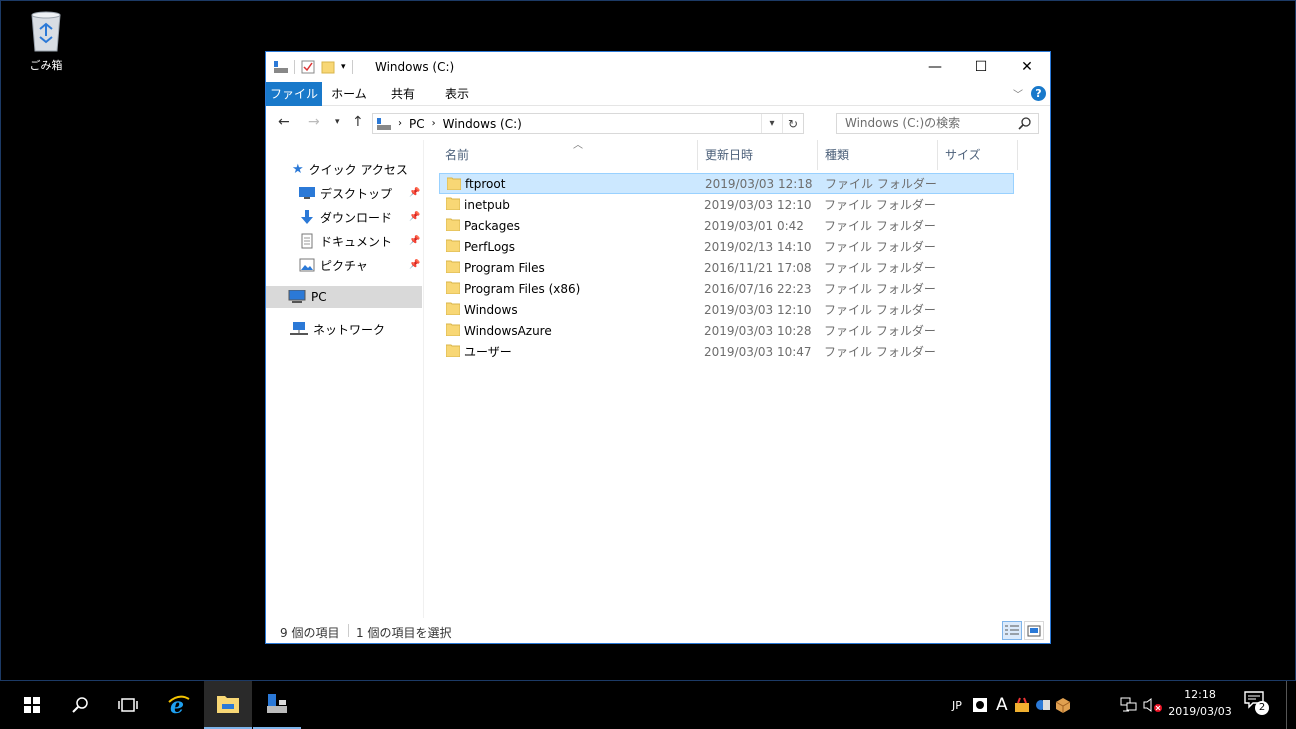  Describe the element at coordinates (307, 241) in the screenshot. I see `document-icon` at that location.